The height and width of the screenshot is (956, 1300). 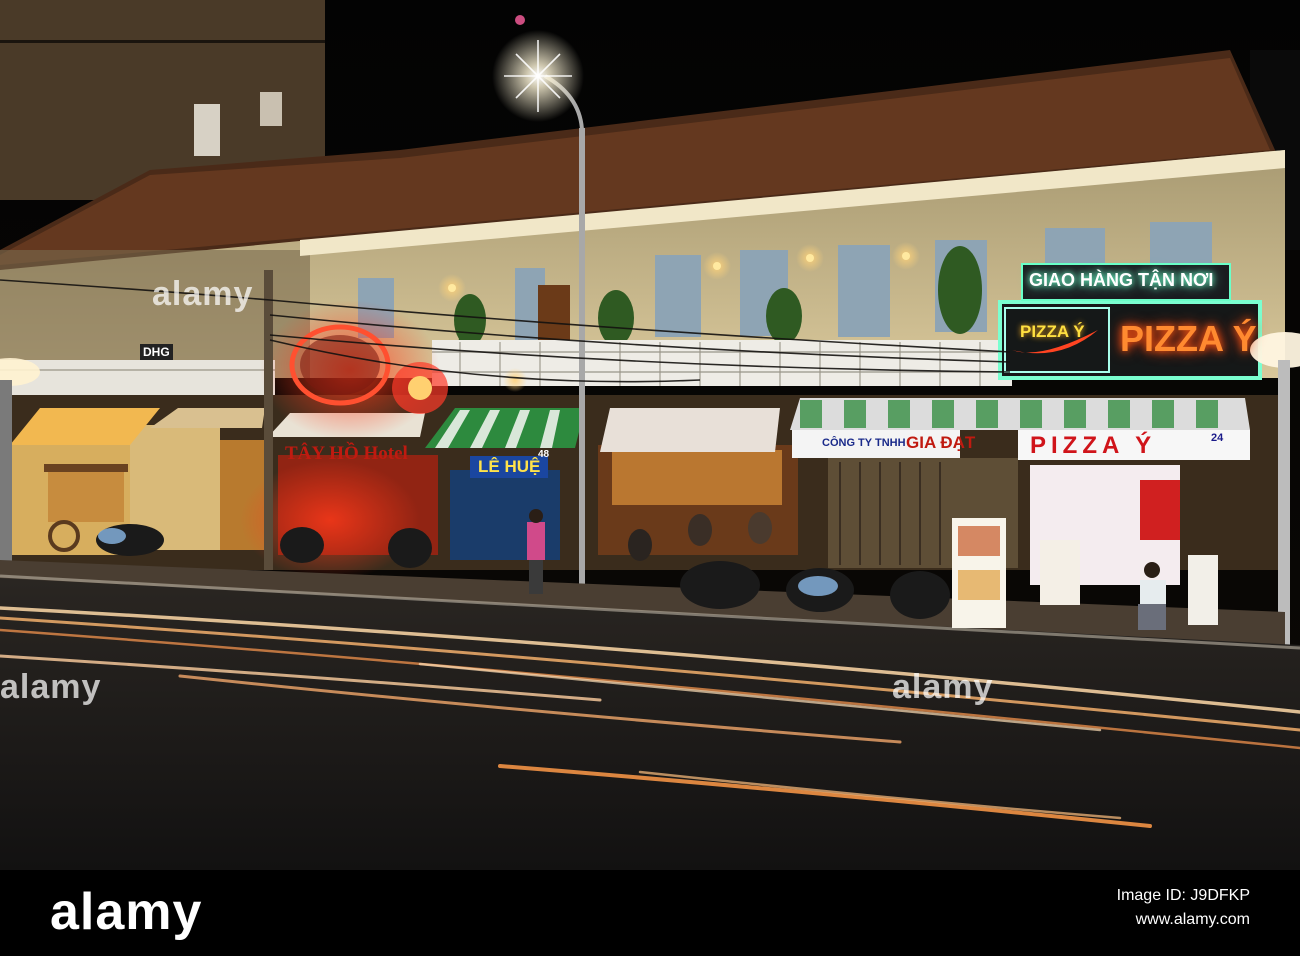 I want to click on watermark-right: alamy, so click(x=943, y=687).